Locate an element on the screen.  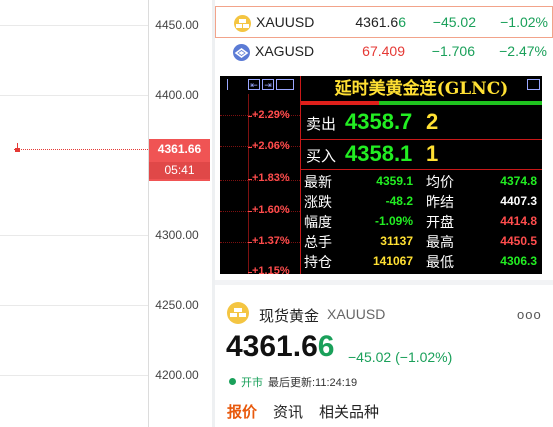
tab-quote: 报价 is located at coordinates (242, 411).